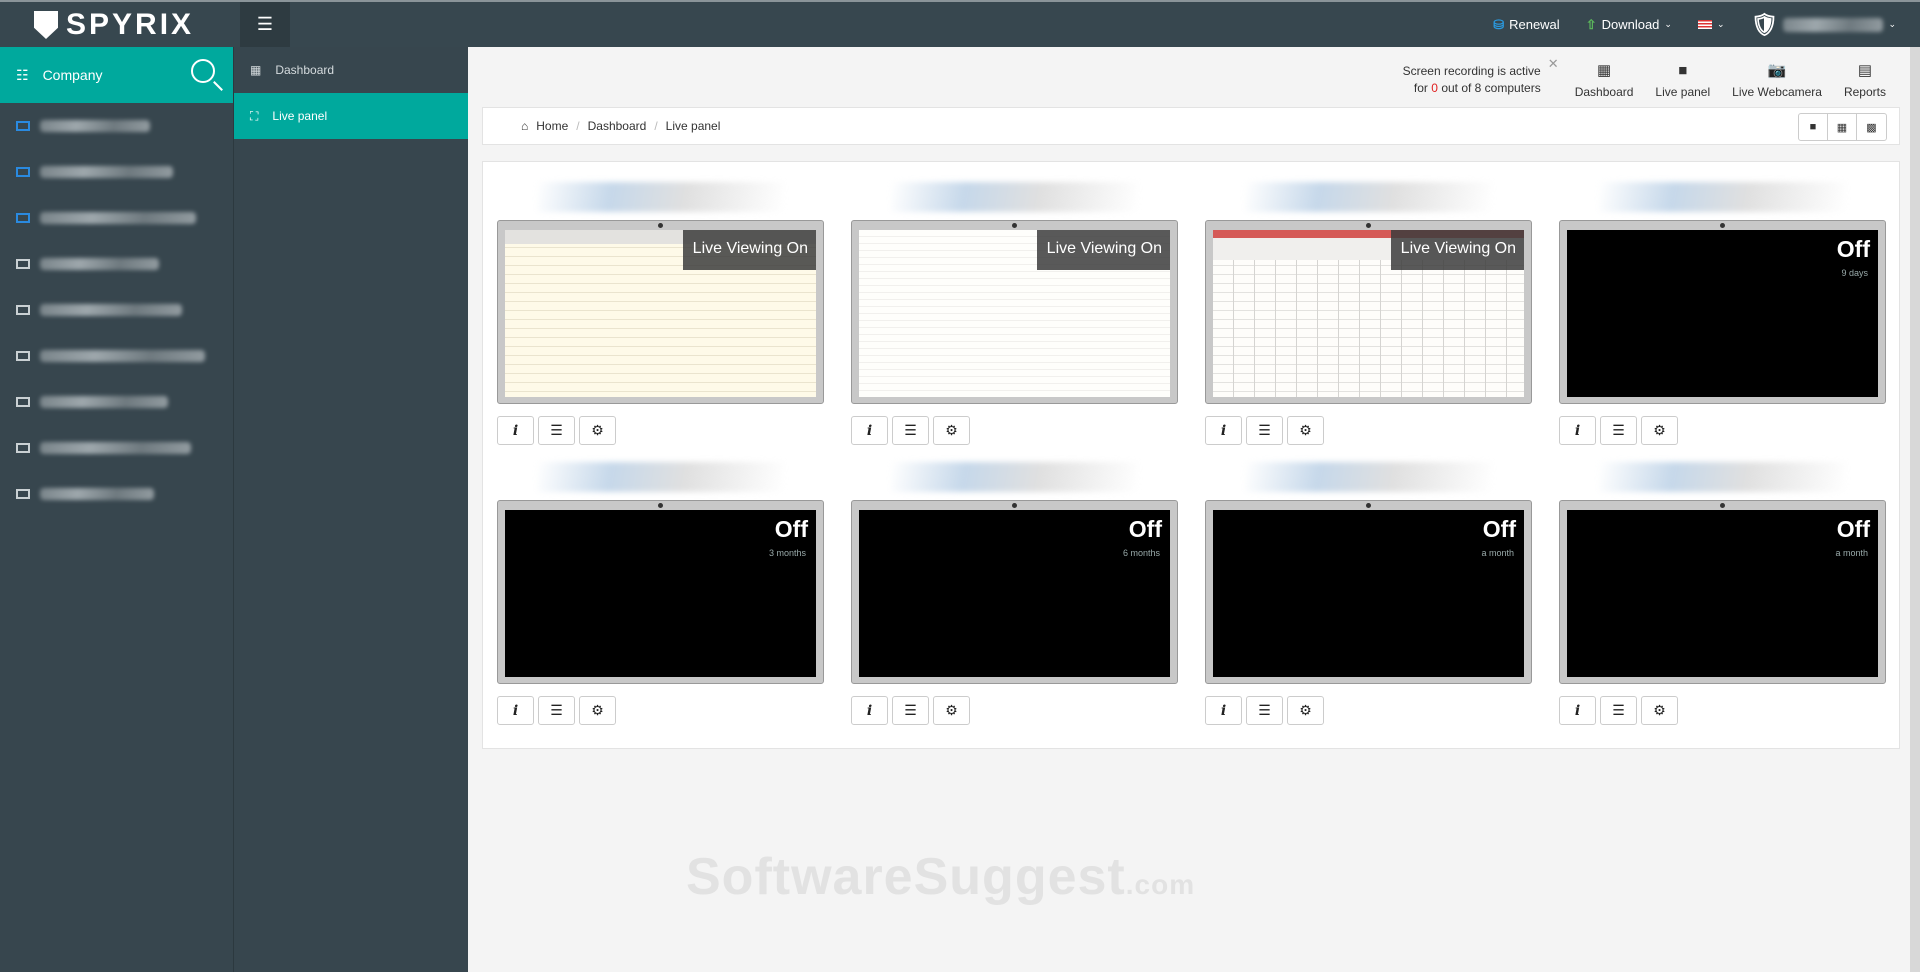 The height and width of the screenshot is (972, 1920). I want to click on header-live-panel-button: ■ Live panel, so click(1682, 81).